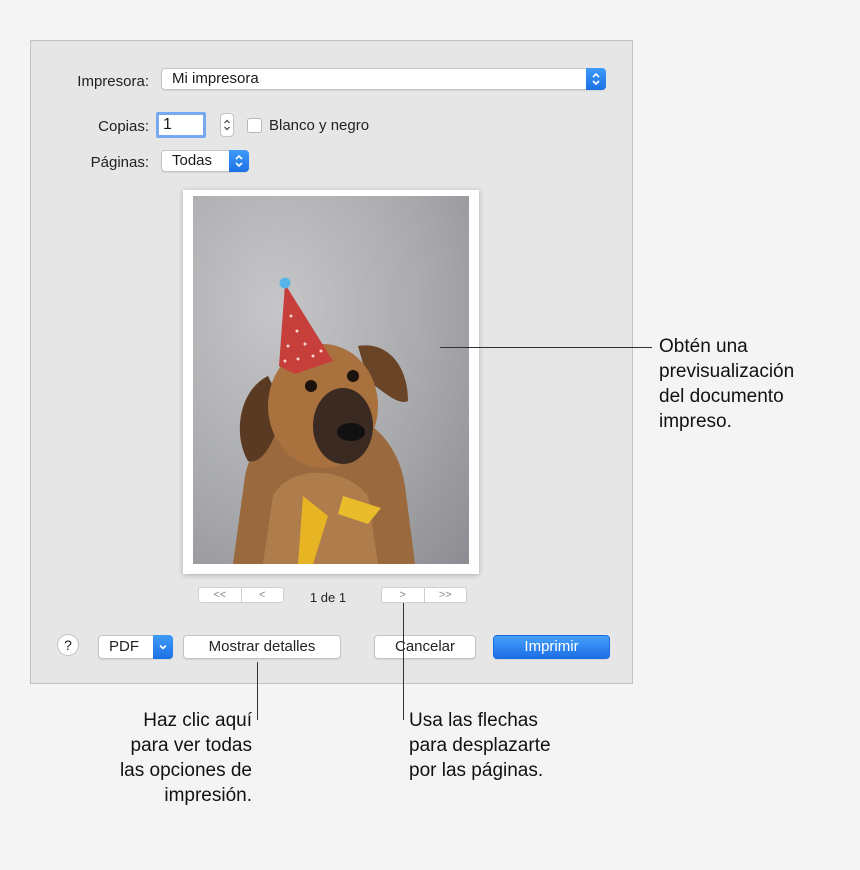 The image size is (860, 870). What do you see at coordinates (119, 162) in the screenshot?
I see `pages-label: Páginas:` at bounding box center [119, 162].